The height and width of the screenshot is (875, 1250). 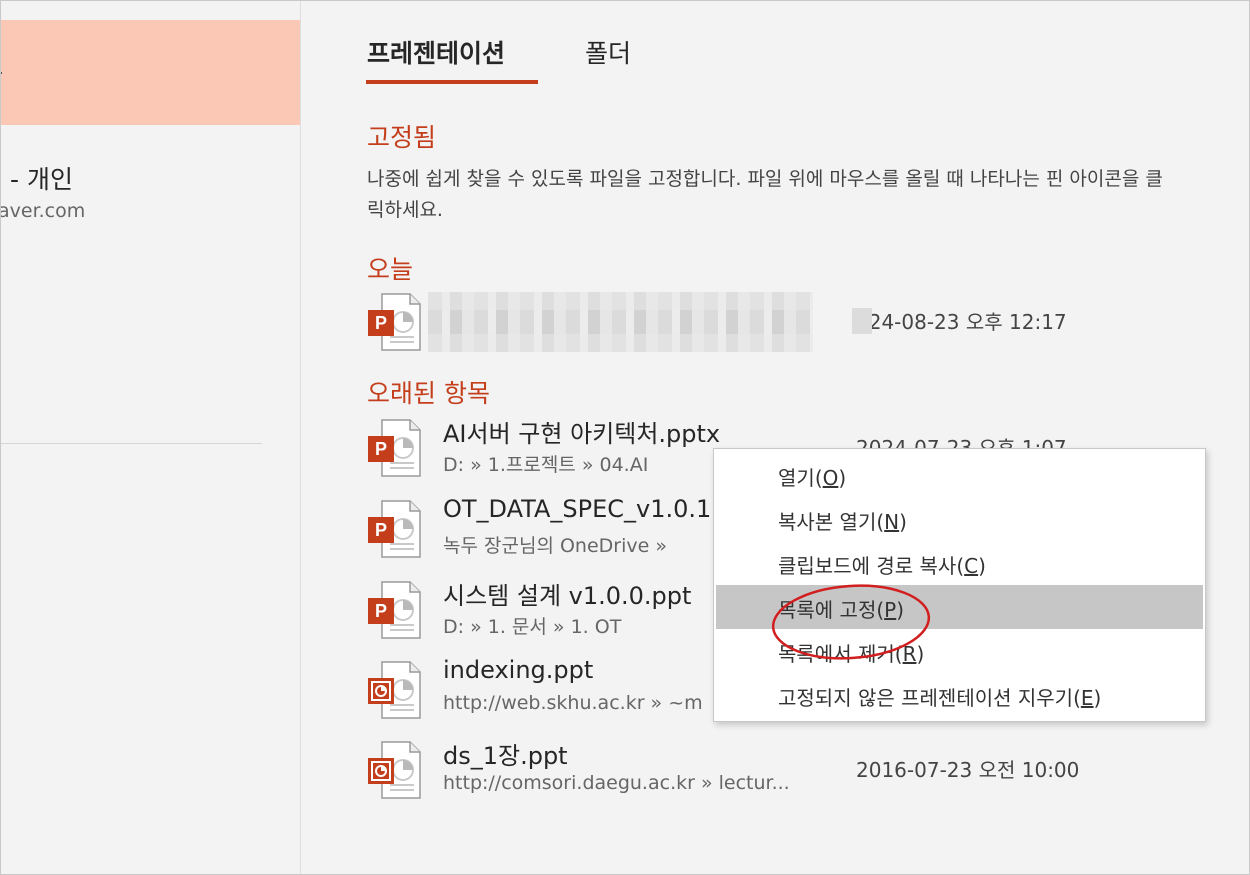 What do you see at coordinates (968, 770) in the screenshot?
I see `file-date: 2016-07-23 오전 10:00` at bounding box center [968, 770].